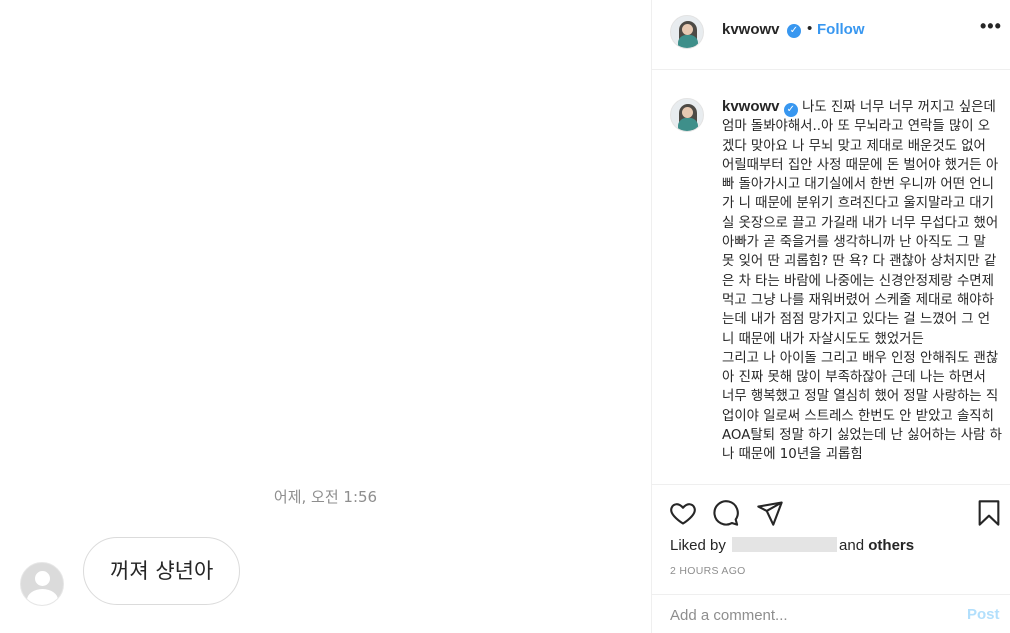  I want to click on profile-avatar, so click(687, 32).